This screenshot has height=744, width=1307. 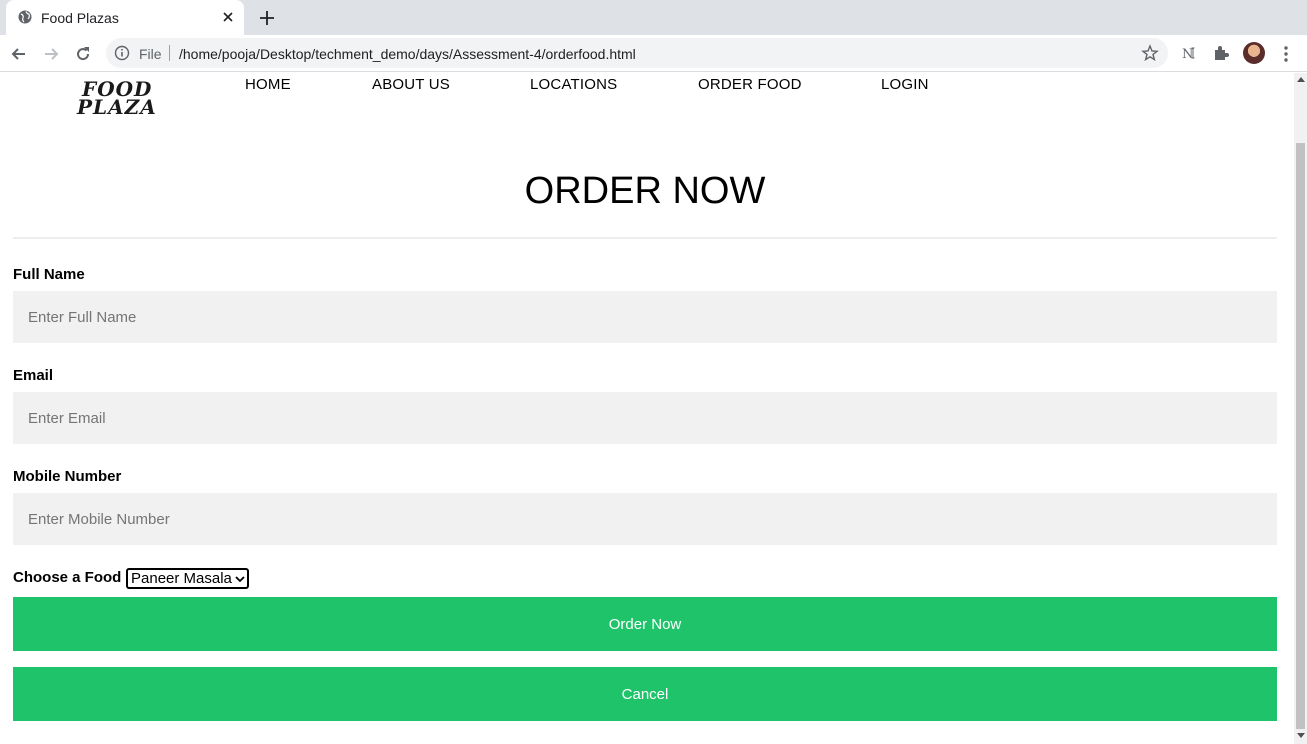 What do you see at coordinates (645, 624) in the screenshot?
I see `order-now-button: Order Now` at bounding box center [645, 624].